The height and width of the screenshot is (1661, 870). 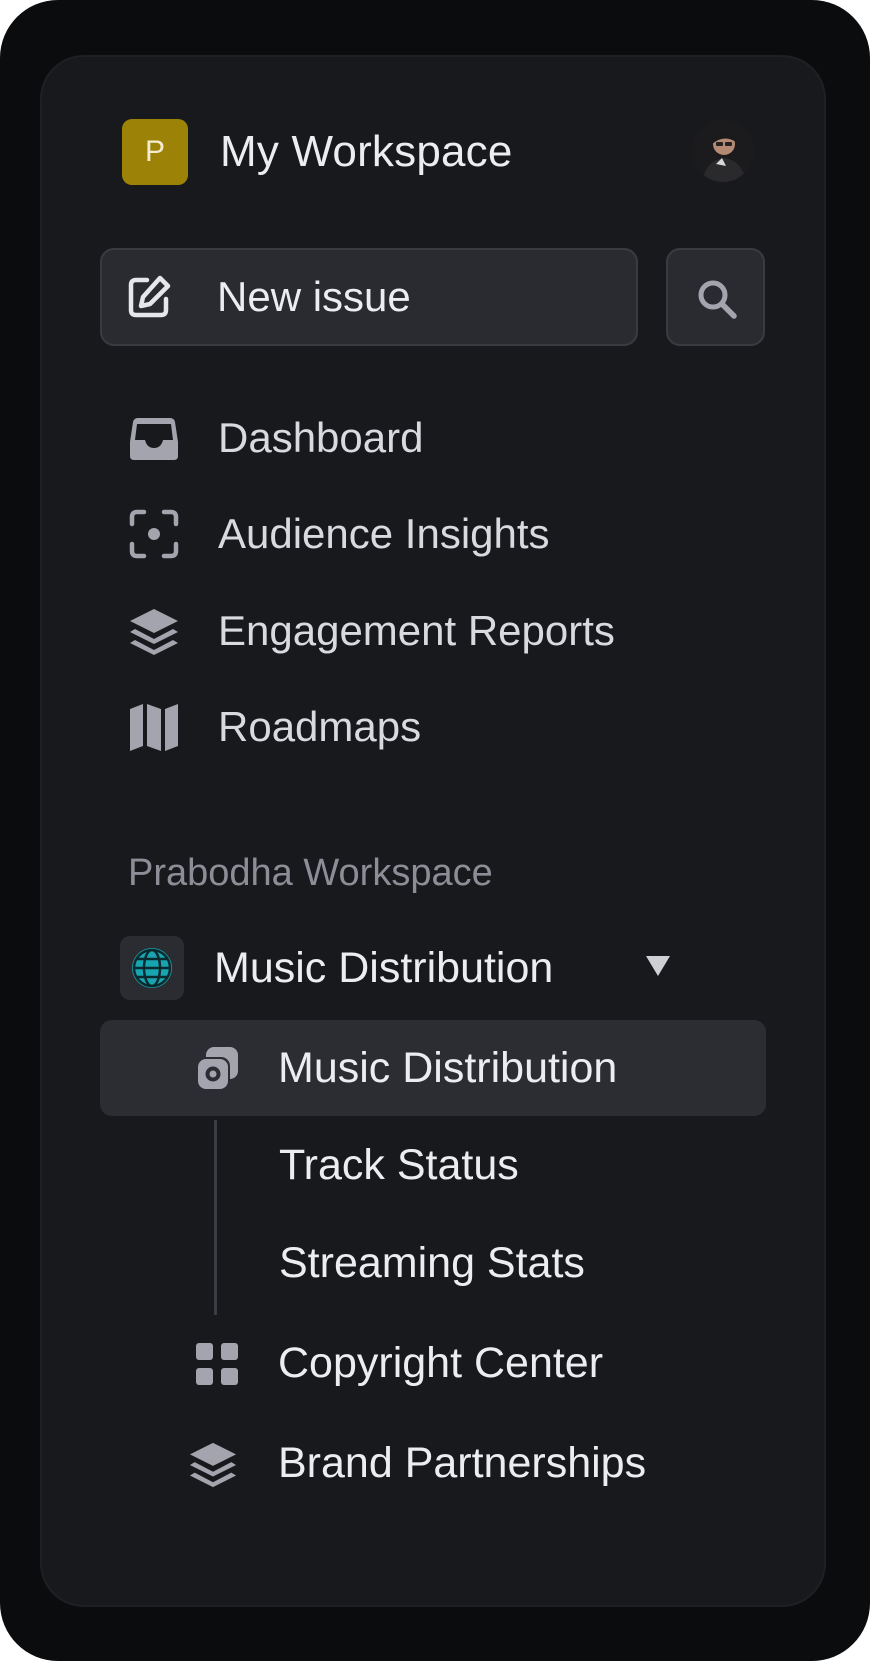 What do you see at coordinates (154, 534) in the screenshot?
I see `focus-icon` at bounding box center [154, 534].